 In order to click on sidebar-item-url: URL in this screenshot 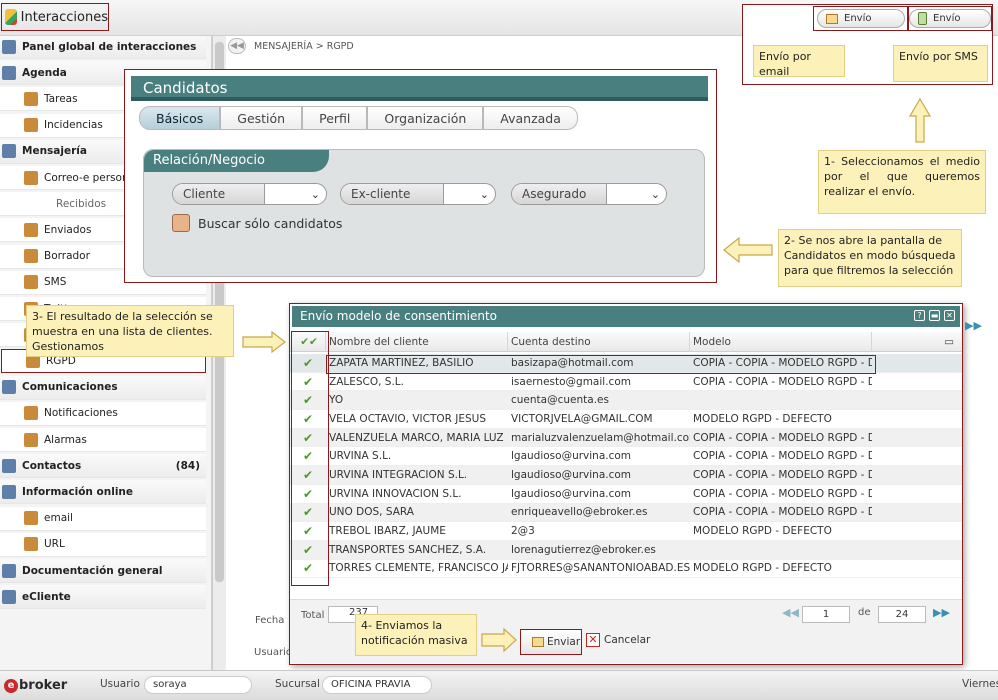, I will do `click(103, 544)`.